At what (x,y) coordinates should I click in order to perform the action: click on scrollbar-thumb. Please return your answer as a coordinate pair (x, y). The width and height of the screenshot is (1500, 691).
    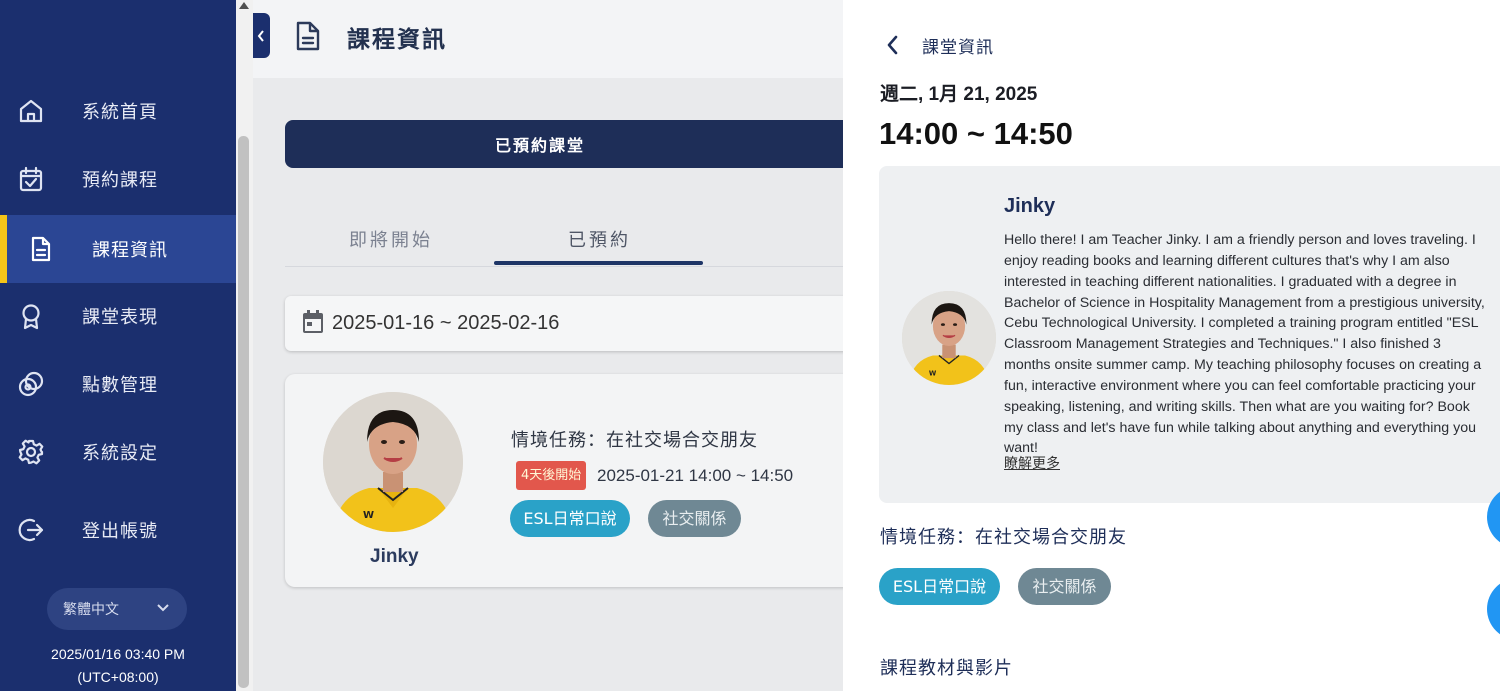
    Looking at the image, I should click on (243, 412).